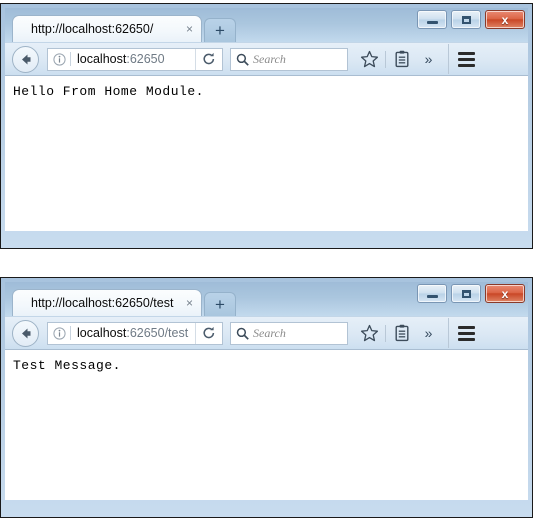  I want to click on titlebar: x http://localhost:62650/test × +, so click(266, 299).